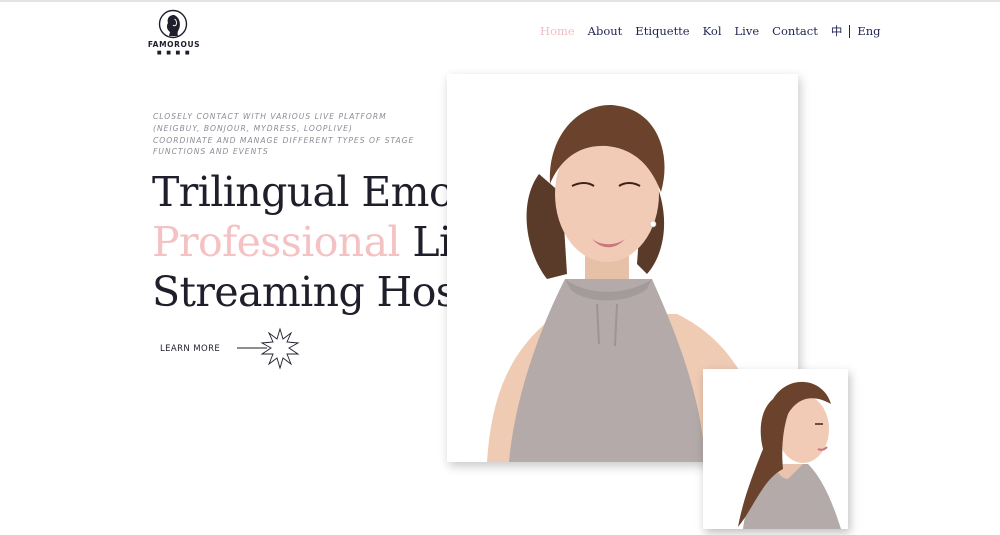  I want to click on nav-contact-link: Contact, so click(795, 31).